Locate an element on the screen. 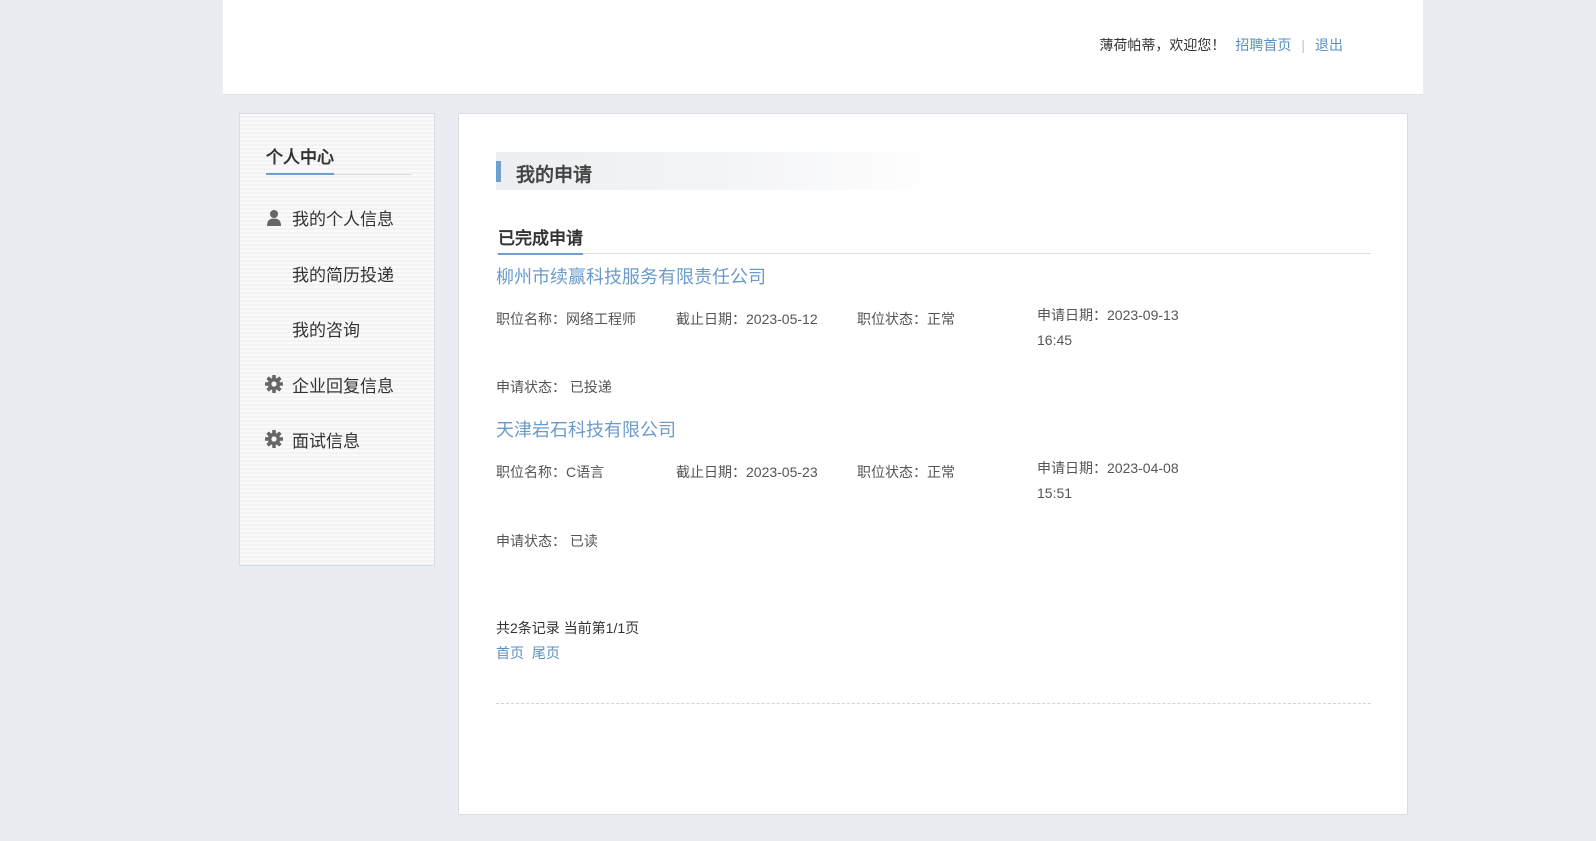 This screenshot has width=1596, height=841. apply-date: 申请日期：2023-04-08 15:51 is located at coordinates (1108, 480).